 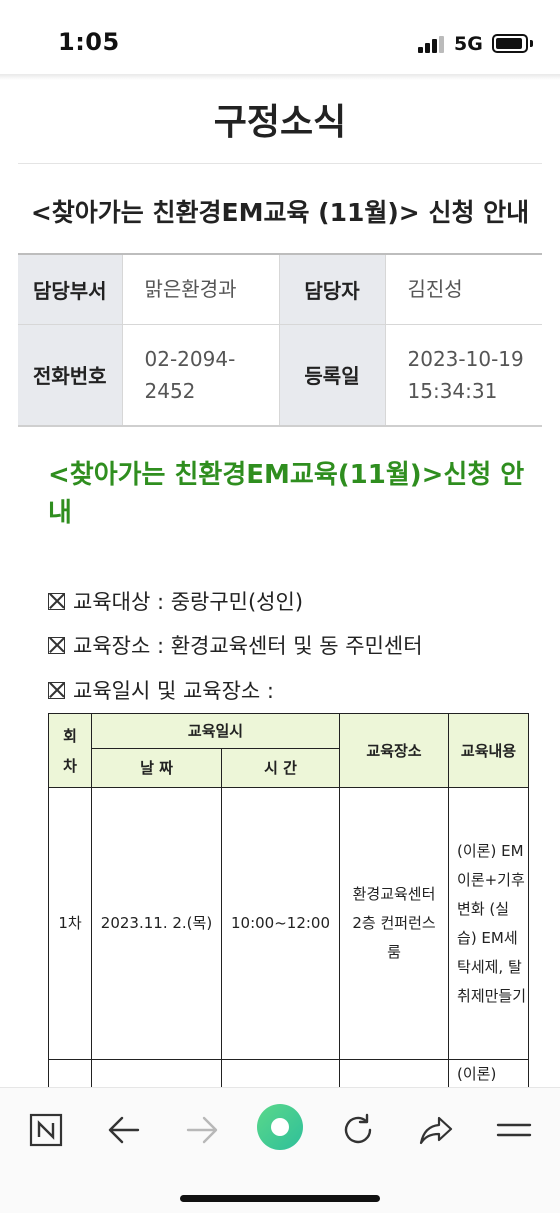 I want to click on table-header-row: 회차 교육일시 교육장소 교육내용, so click(x=289, y=750).